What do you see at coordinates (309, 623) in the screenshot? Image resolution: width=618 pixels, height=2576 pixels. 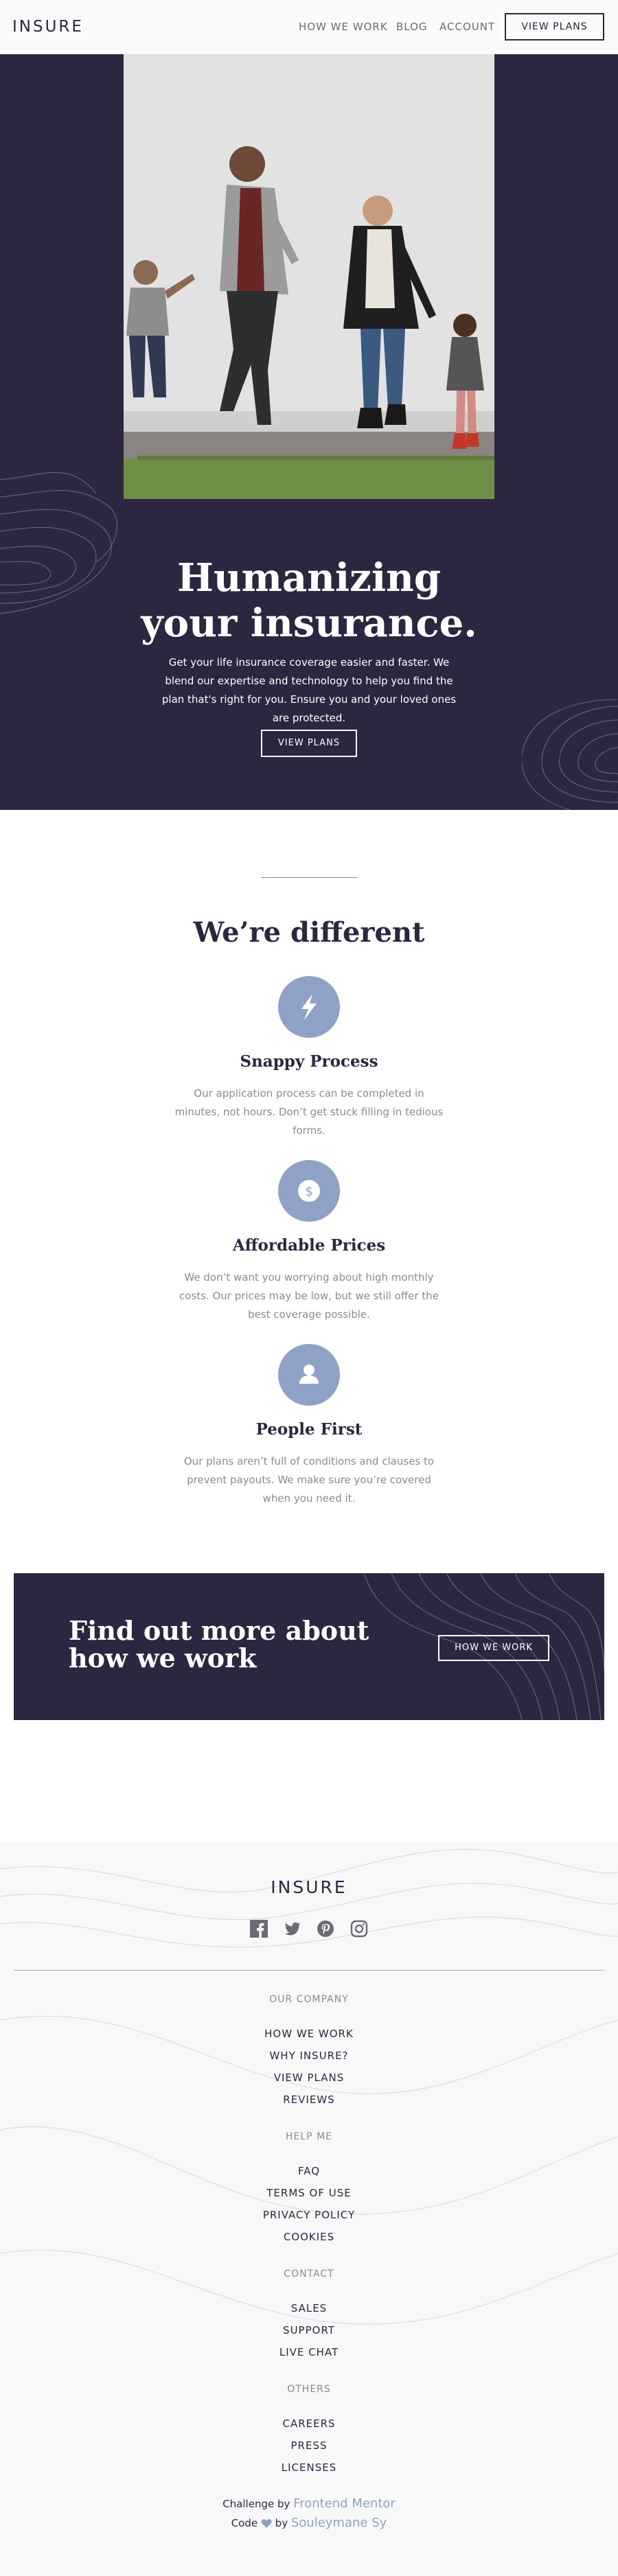 I see `hero-title-line2: your insurance.` at bounding box center [309, 623].